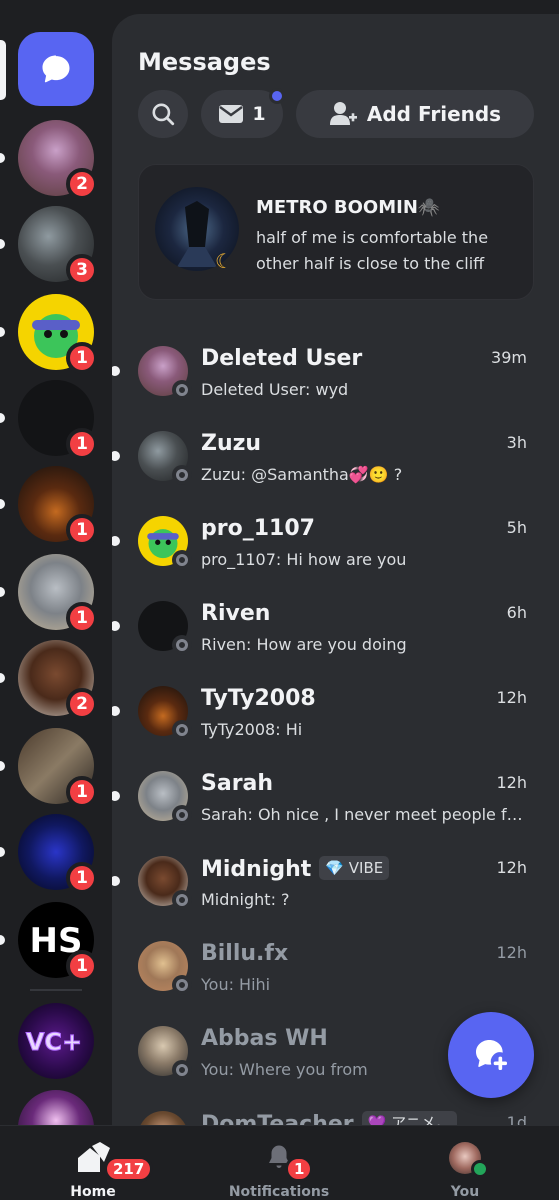  Describe the element at coordinates (335, 542) in the screenshot. I see `dm-row: pro_1107 5h pro_1107: Hi how are you` at that location.